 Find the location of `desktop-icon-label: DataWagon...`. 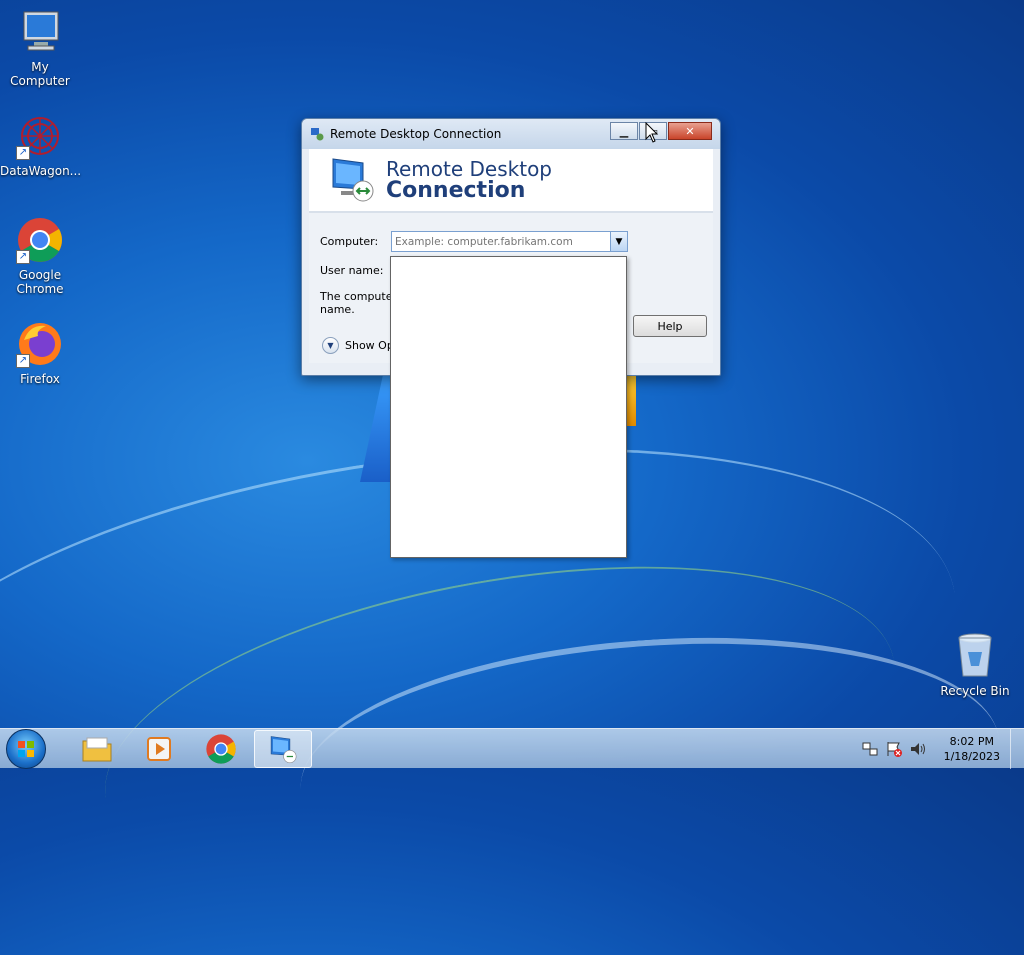

desktop-icon-label: DataWagon... is located at coordinates (41, 171).